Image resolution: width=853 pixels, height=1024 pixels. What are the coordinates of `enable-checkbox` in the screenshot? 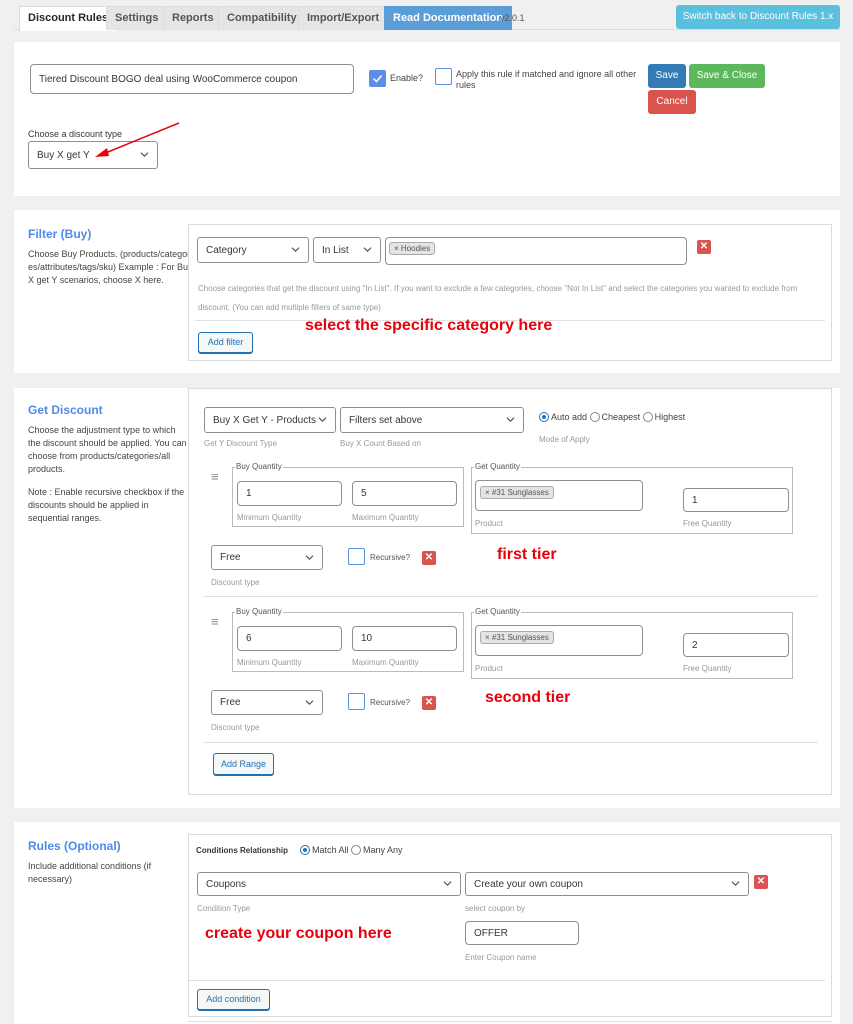 It's located at (377, 78).